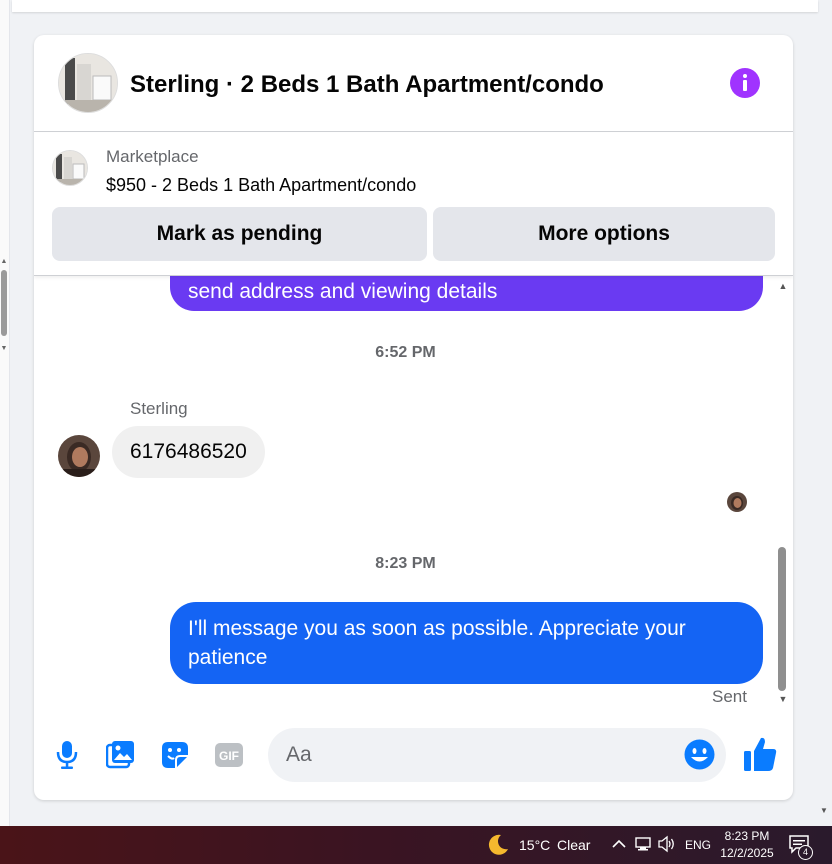 Image resolution: width=832 pixels, height=864 pixels. Describe the element at coordinates (70, 168) in the screenshot. I see `listing-thumbnail` at that location.